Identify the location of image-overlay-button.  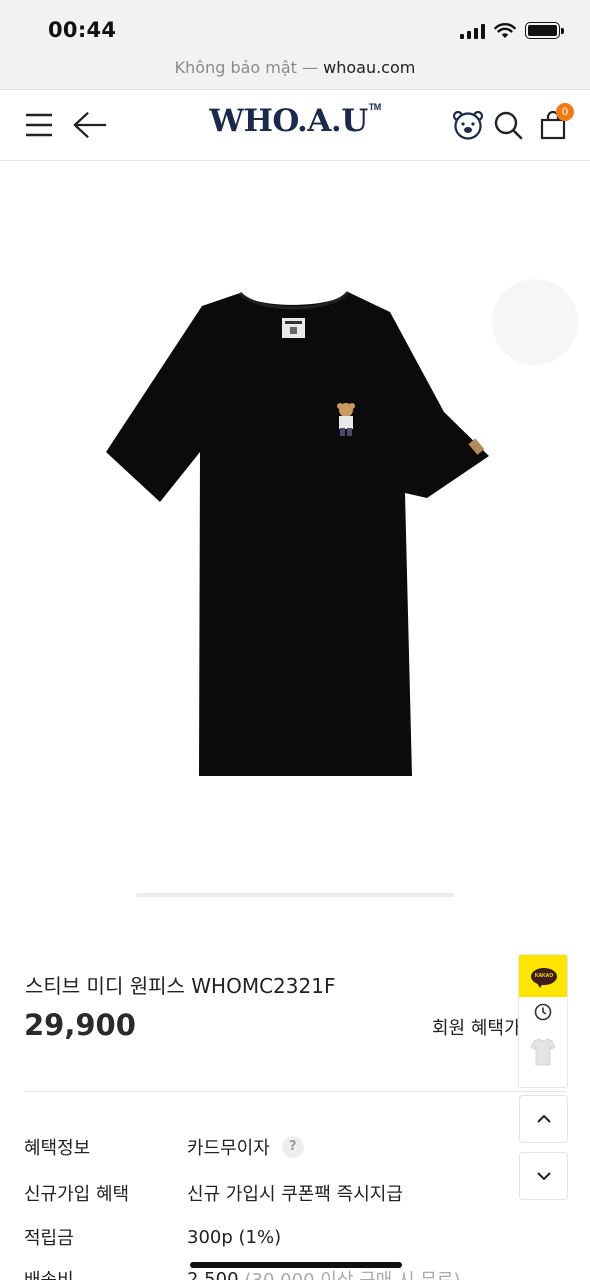
(535, 322).